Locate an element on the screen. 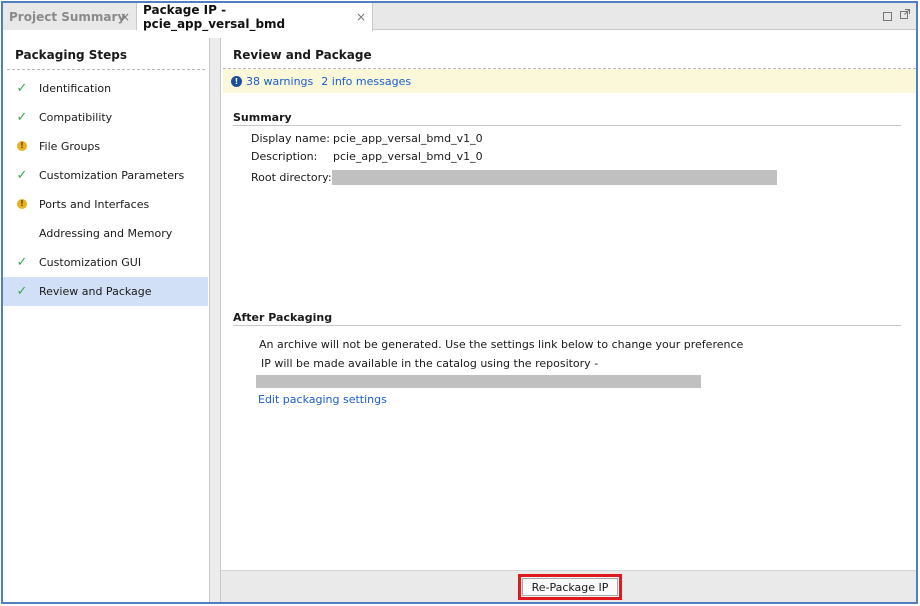 The width and height of the screenshot is (920, 606). description-value: pcie_app_versal_bmd_v1_0 is located at coordinates (408, 156).